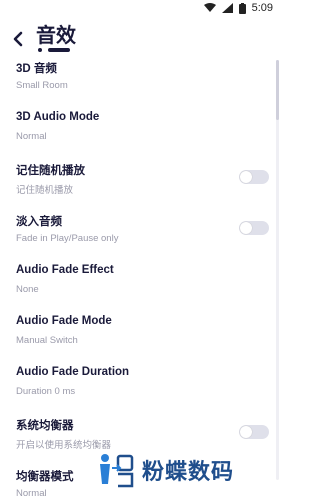 Image resolution: width=320 pixels, height=500 pixels. Describe the element at coordinates (64, 445) in the screenshot. I see `setting-subtitle: 开启以使用系统均衡器` at that location.